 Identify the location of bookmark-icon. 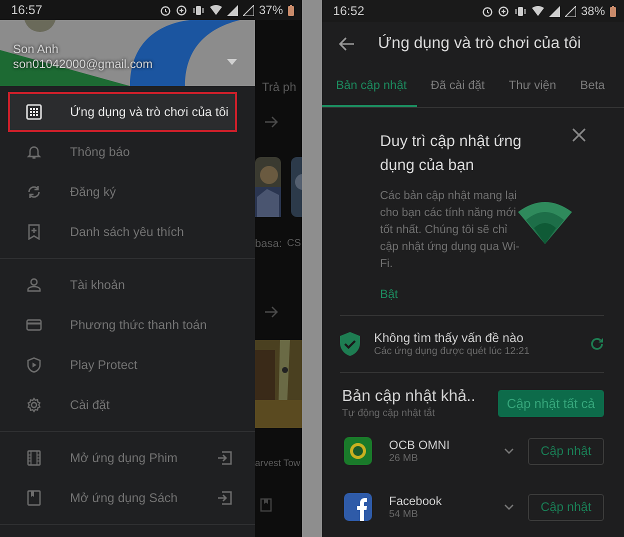
(34, 232).